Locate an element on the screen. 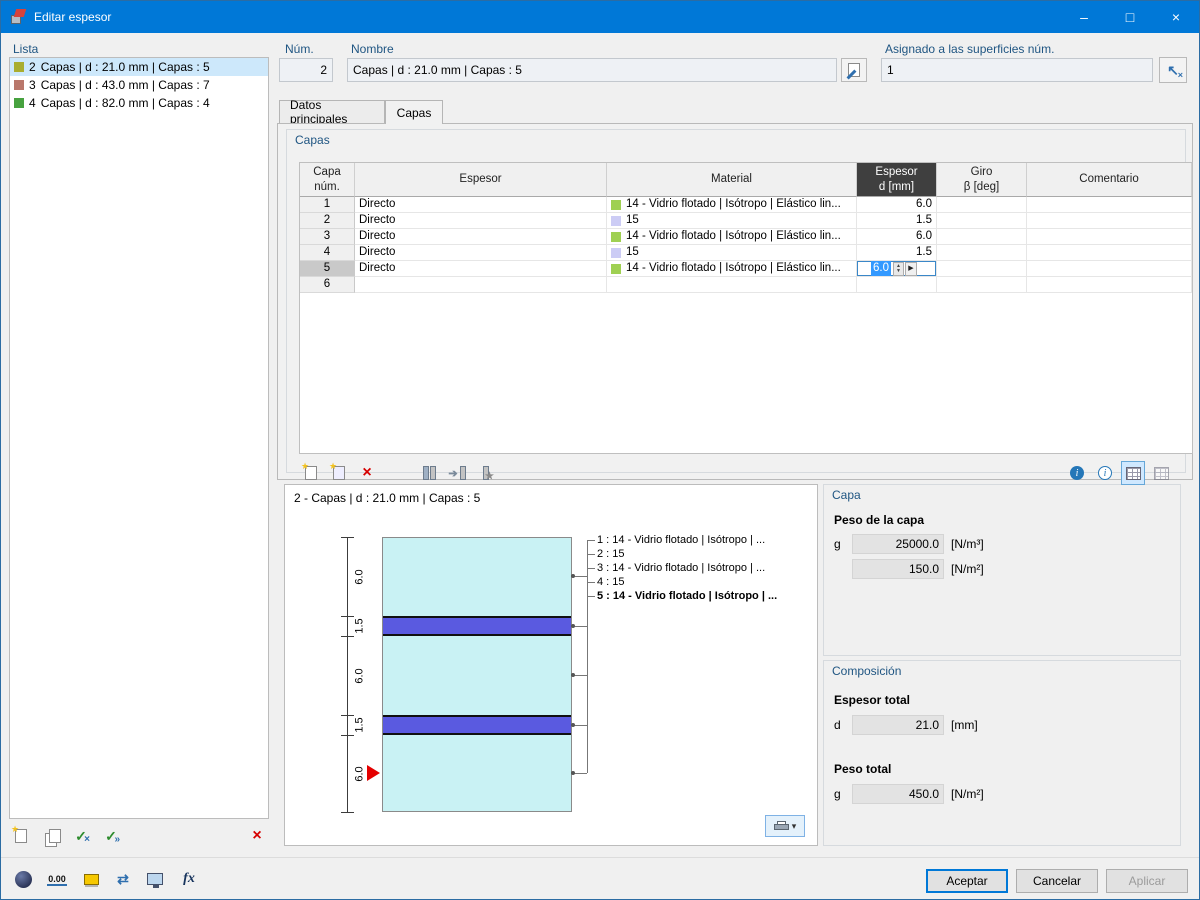 Image resolution: width=1200 pixels, height=900 pixels. tab-capas: Capas is located at coordinates (414, 112).